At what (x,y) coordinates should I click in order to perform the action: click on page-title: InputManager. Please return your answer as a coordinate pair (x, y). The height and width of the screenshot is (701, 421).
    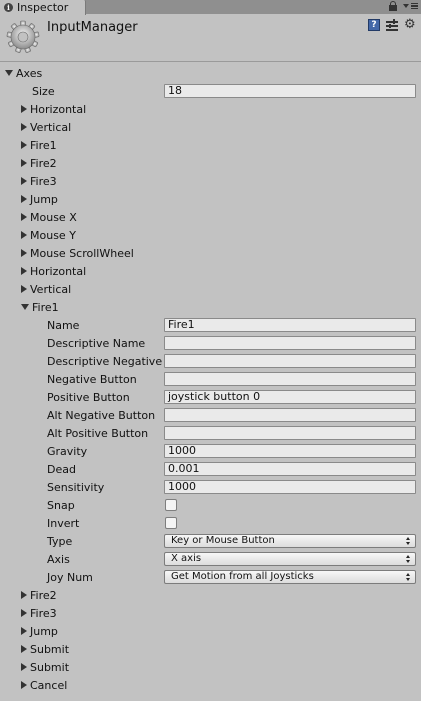
    Looking at the image, I should click on (92, 27).